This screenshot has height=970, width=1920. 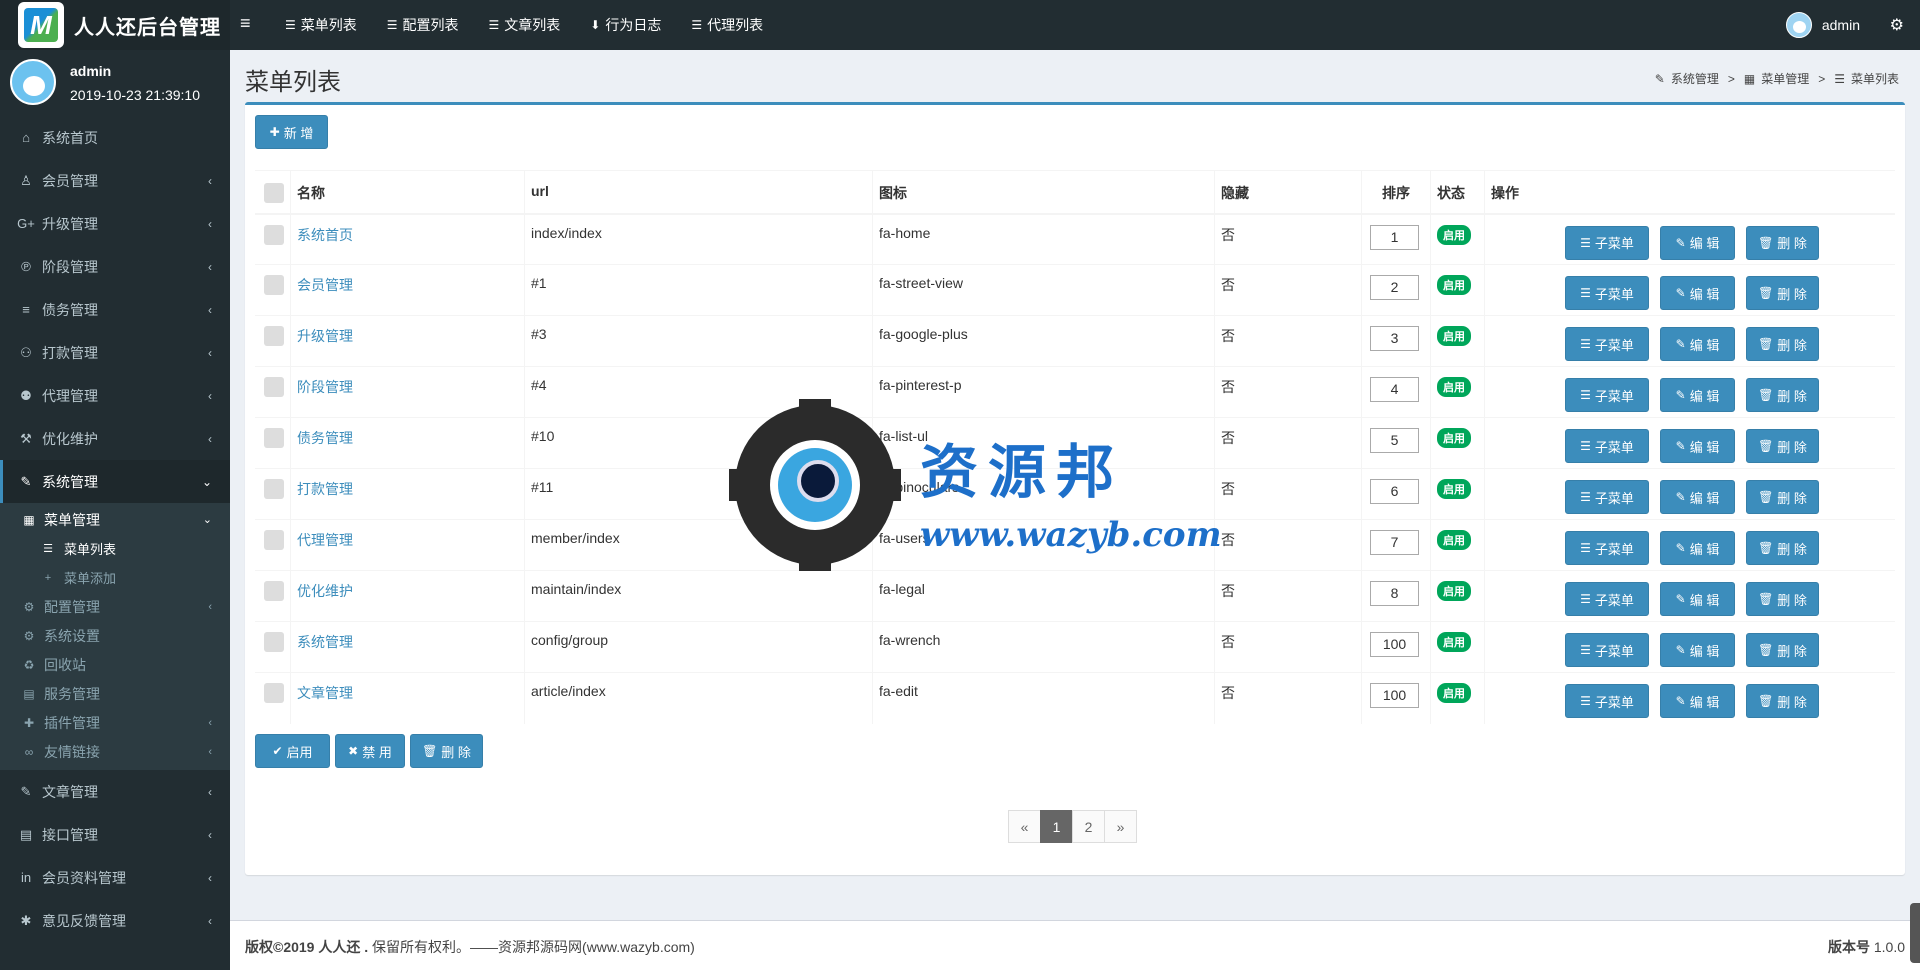 What do you see at coordinates (115, 751) in the screenshot?
I see `sidebar-item-sub_items-5: ∞ 友情链接 ‹` at bounding box center [115, 751].